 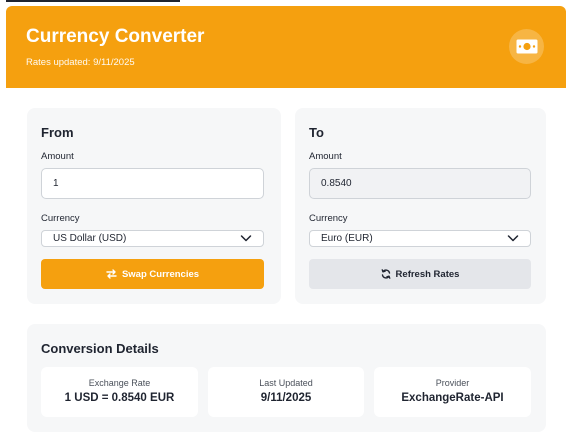 I want to click on swap-currencies-button: Swap Currencies, so click(x=152, y=274).